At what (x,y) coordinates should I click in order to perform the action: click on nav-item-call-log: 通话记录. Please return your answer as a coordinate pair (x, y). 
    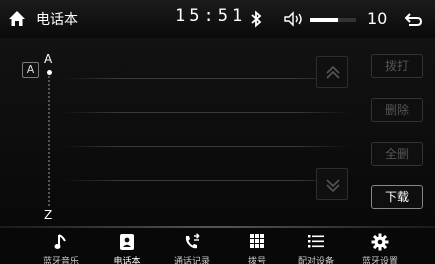
    Looking at the image, I should click on (192, 246).